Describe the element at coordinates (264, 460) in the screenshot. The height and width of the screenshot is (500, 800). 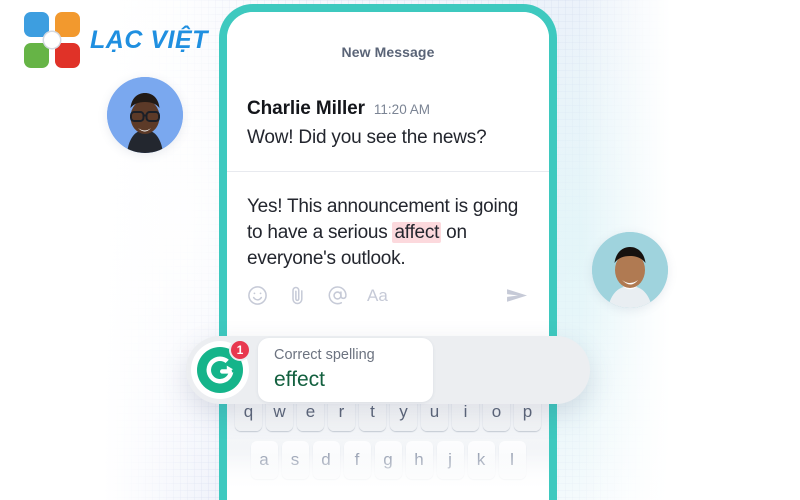
I see `key-a: a` at that location.